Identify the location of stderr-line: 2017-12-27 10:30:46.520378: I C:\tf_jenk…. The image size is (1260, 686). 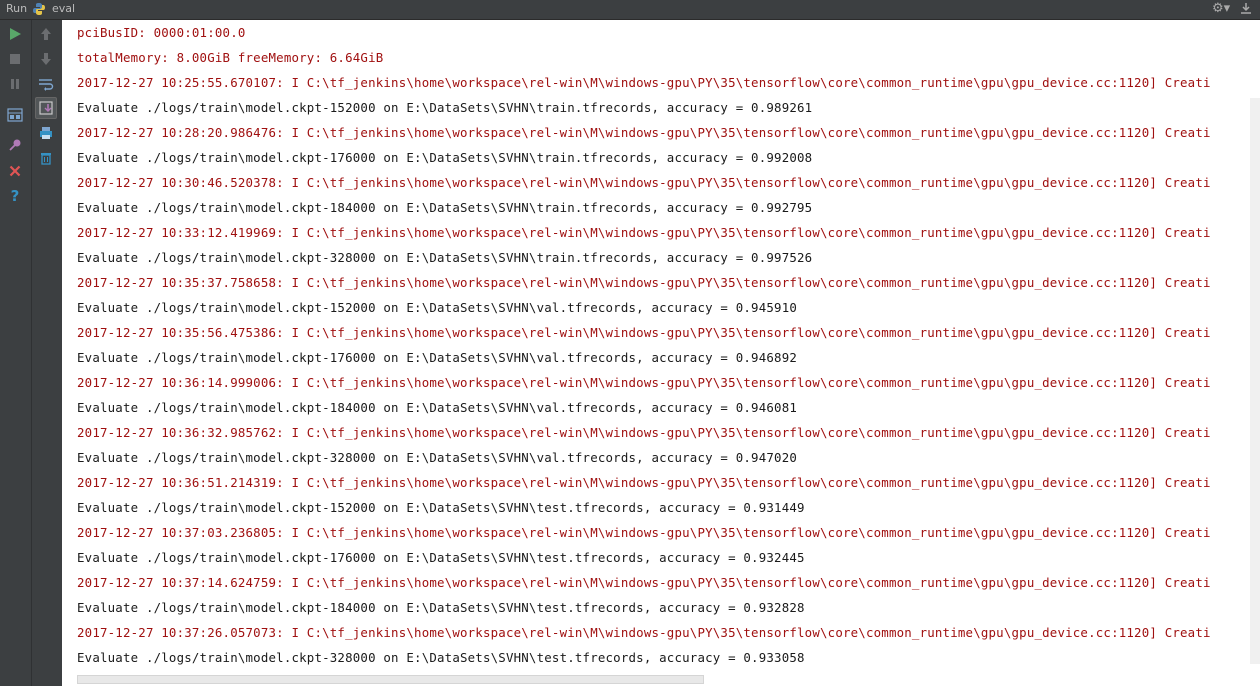
(644, 182).